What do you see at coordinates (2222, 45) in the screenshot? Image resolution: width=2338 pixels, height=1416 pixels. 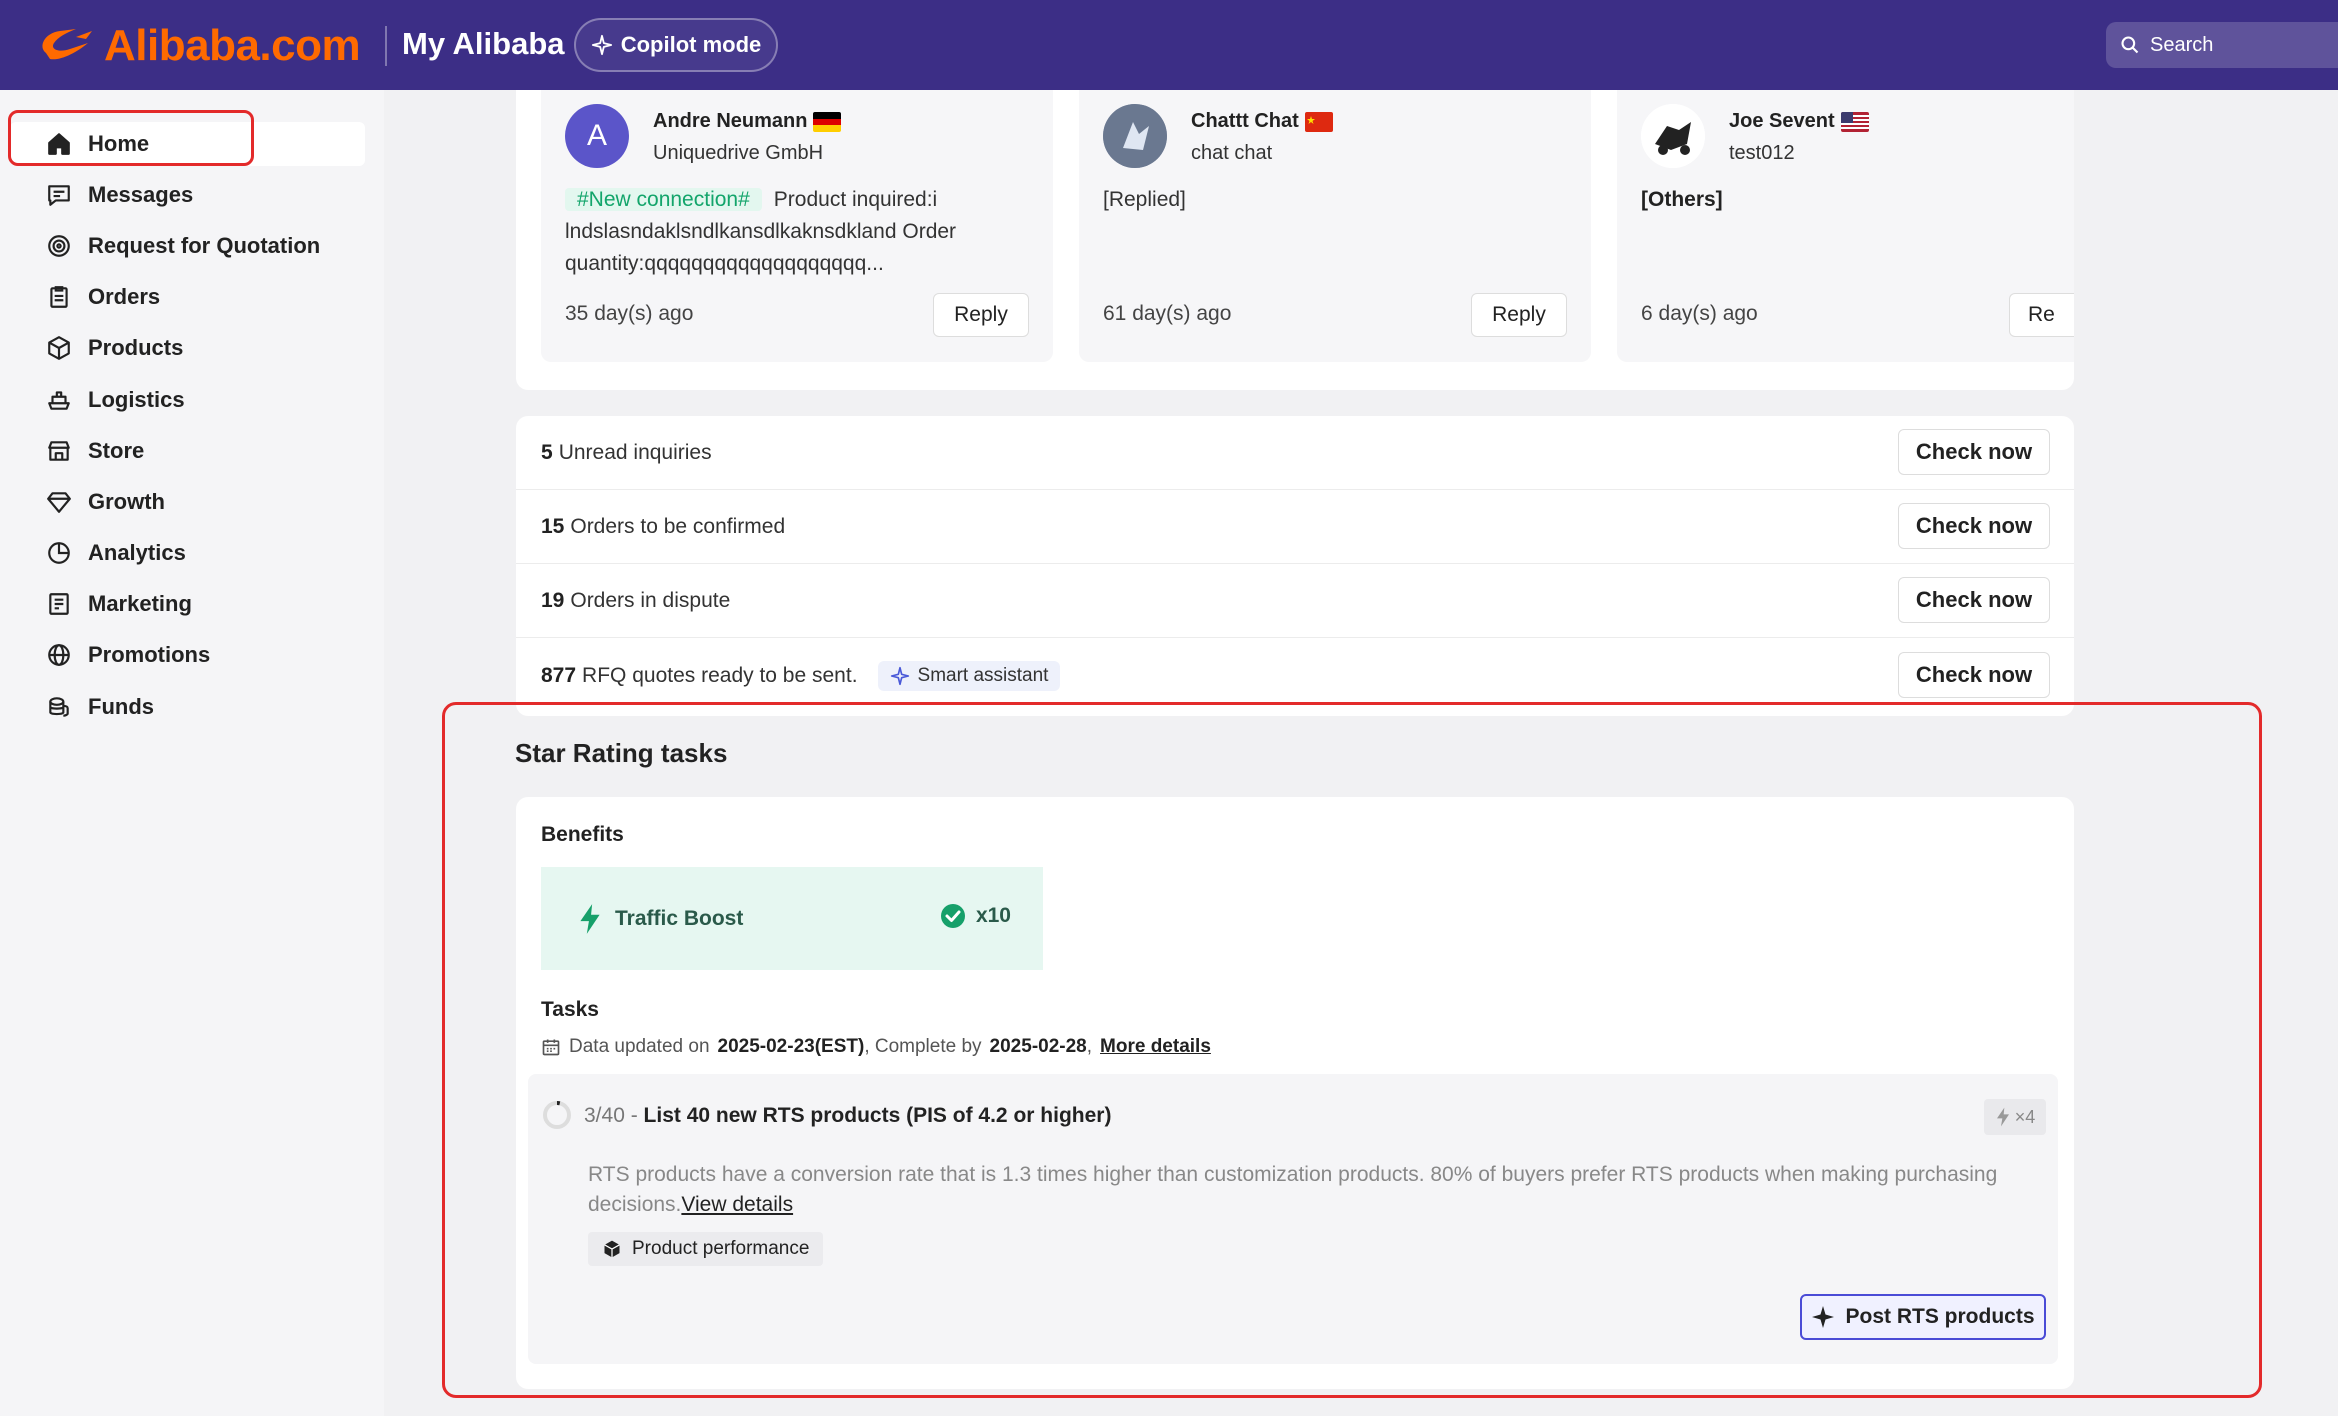 I see `search-input: Search` at bounding box center [2222, 45].